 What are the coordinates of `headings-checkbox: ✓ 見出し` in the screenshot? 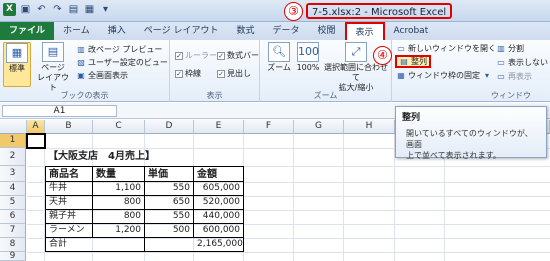 It's located at (234, 73).